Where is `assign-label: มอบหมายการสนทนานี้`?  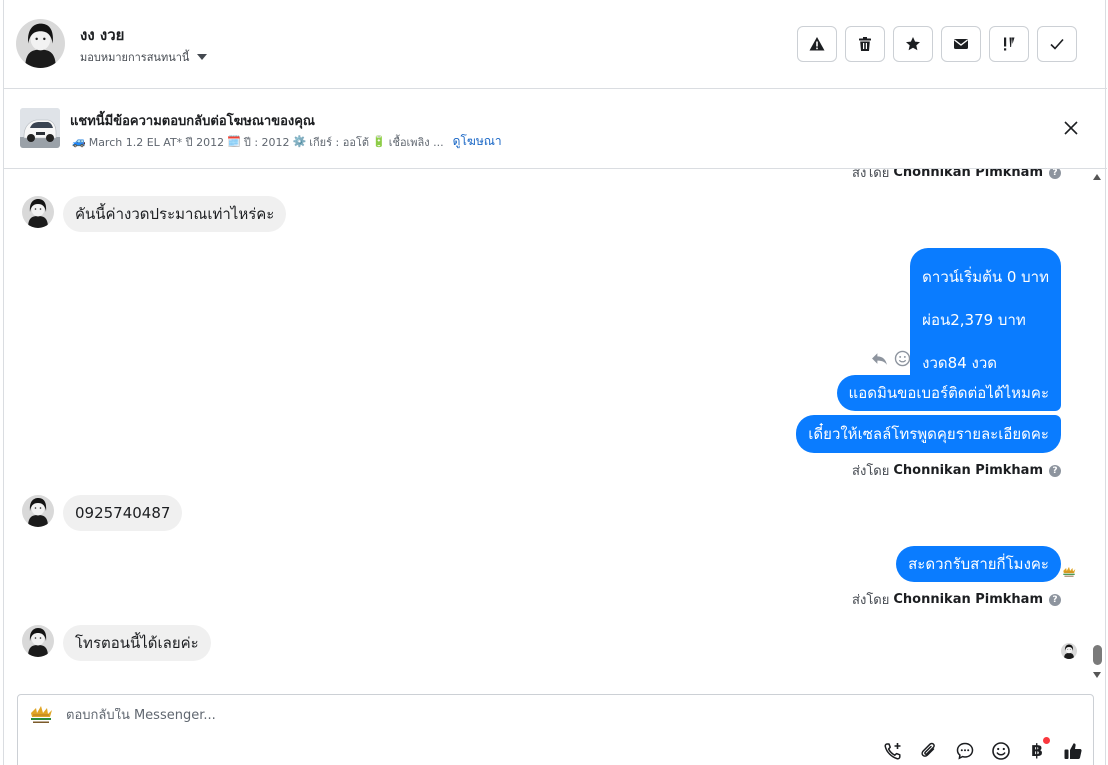 assign-label: มอบหมายการสนทนานี้ is located at coordinates (135, 57).